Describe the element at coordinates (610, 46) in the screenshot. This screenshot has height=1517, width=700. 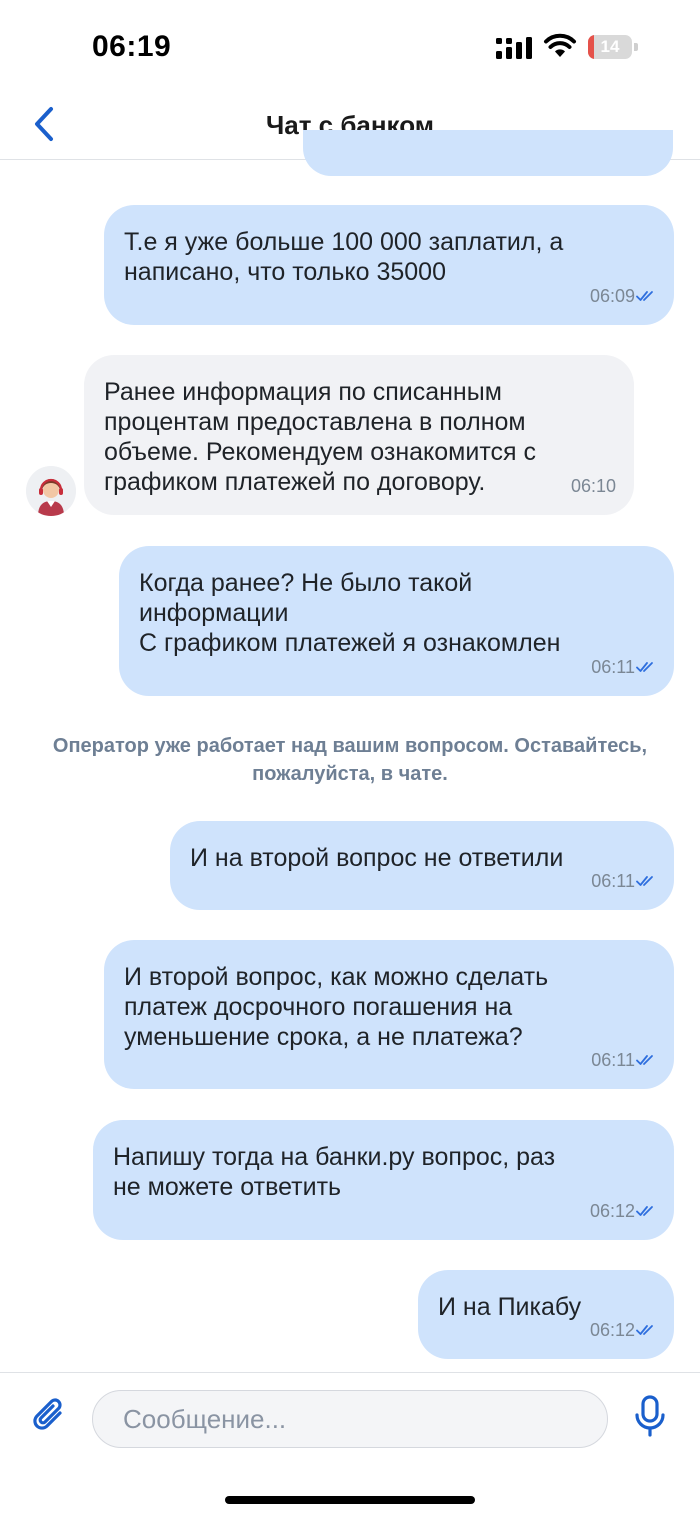
I see `battery-level: 14` at that location.